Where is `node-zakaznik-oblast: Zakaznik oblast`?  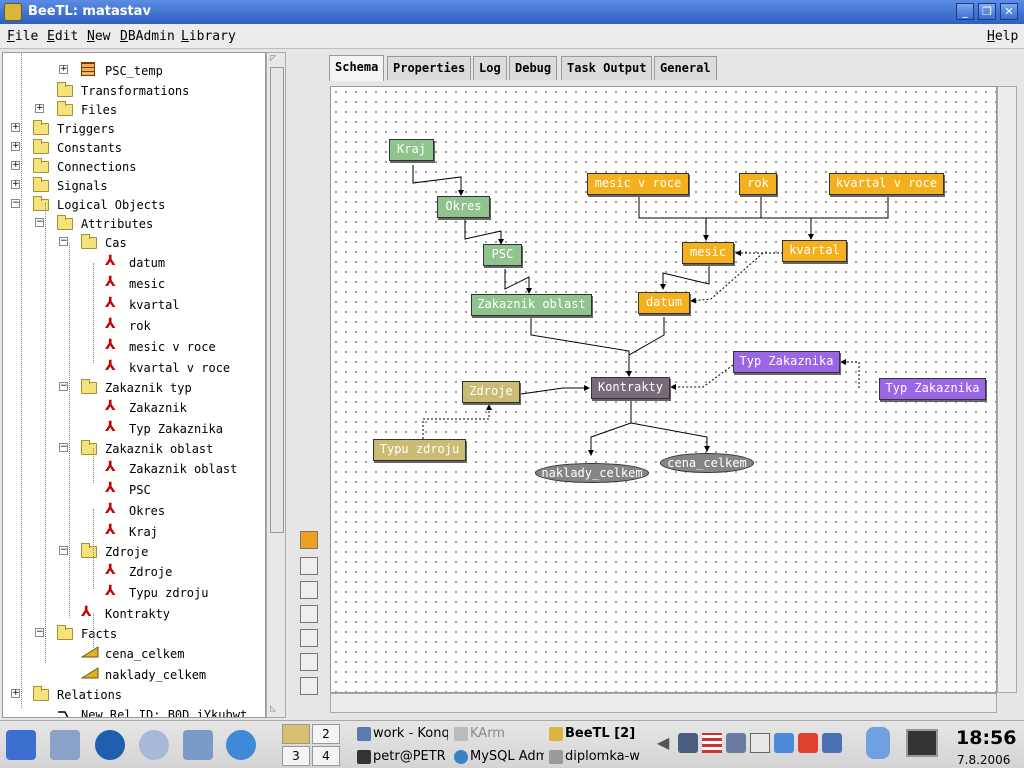 node-zakaznik-oblast: Zakaznik oblast is located at coordinates (531, 305).